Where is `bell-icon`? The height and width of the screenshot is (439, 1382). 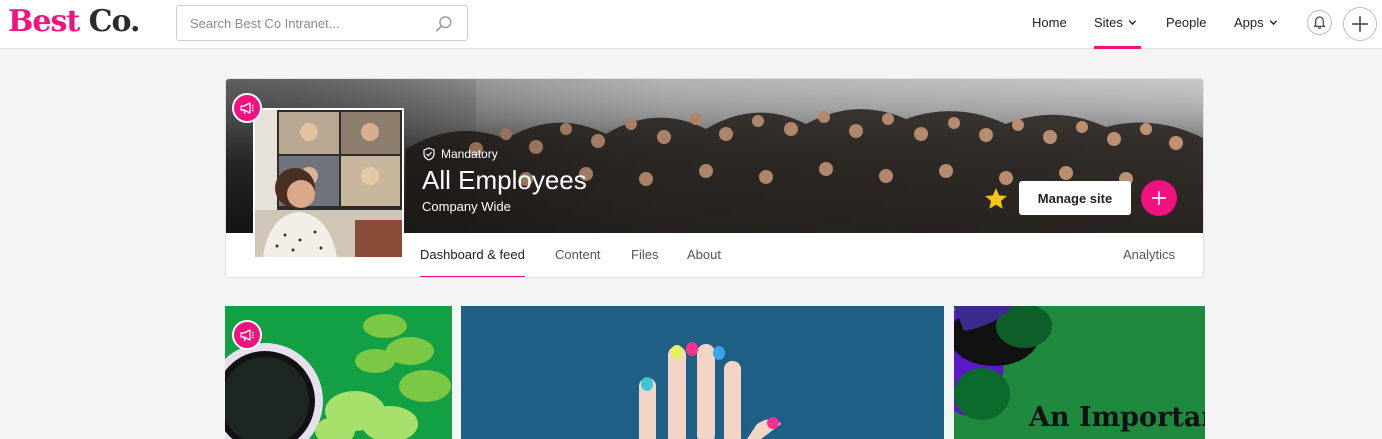
bell-icon is located at coordinates (1319, 22).